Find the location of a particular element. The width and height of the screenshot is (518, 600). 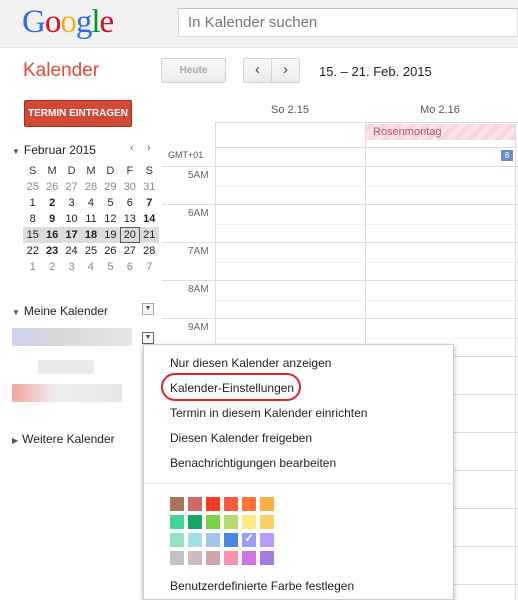

menu-item-share-calendar: Diesen Kalender freigeben is located at coordinates (241, 438).